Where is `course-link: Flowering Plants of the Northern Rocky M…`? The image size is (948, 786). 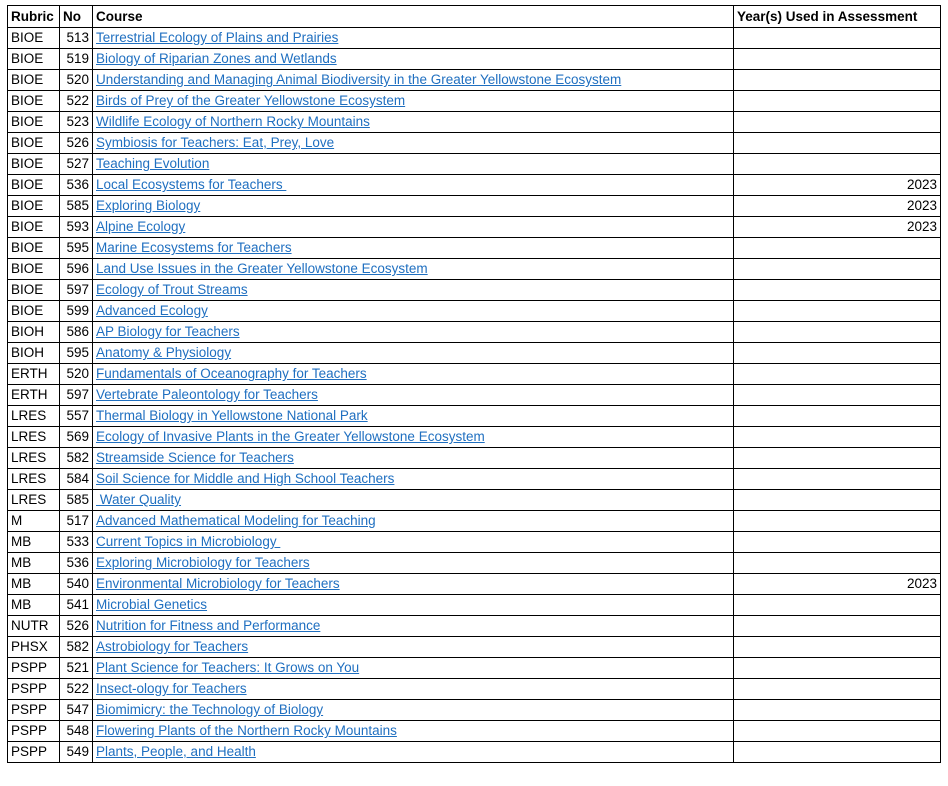 course-link: Flowering Plants of the Northern Rocky M… is located at coordinates (246, 730).